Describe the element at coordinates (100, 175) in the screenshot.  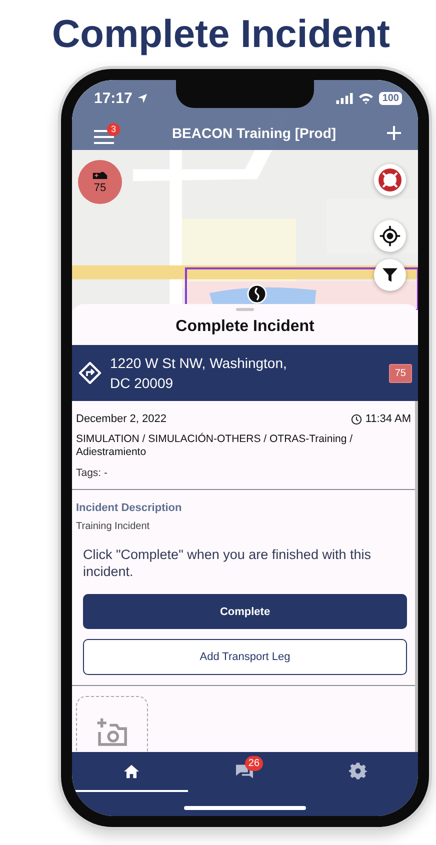
I see `ambulance-icon` at that location.